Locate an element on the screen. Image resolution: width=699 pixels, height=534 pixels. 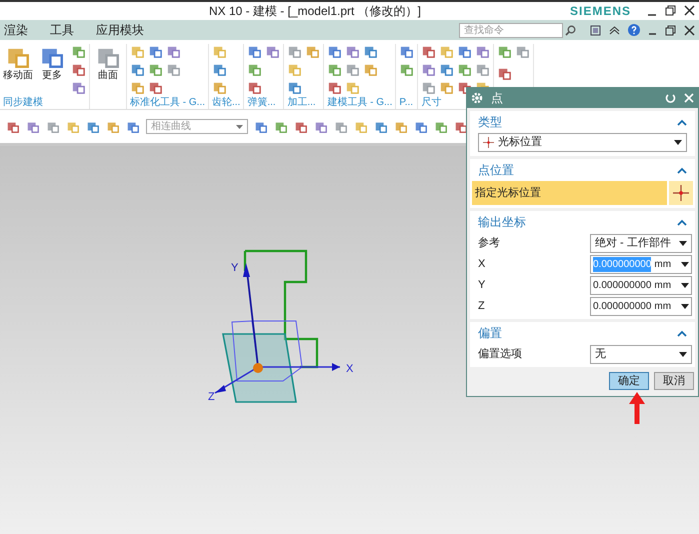
dropdown: 光标位置 is located at coordinates (582, 142).